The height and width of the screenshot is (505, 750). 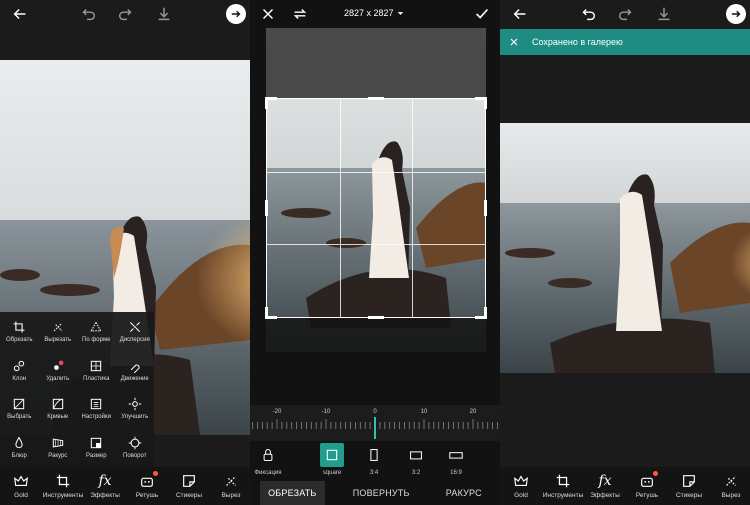 I want to click on tool-cutout: Вырезать, so click(x=58, y=331).